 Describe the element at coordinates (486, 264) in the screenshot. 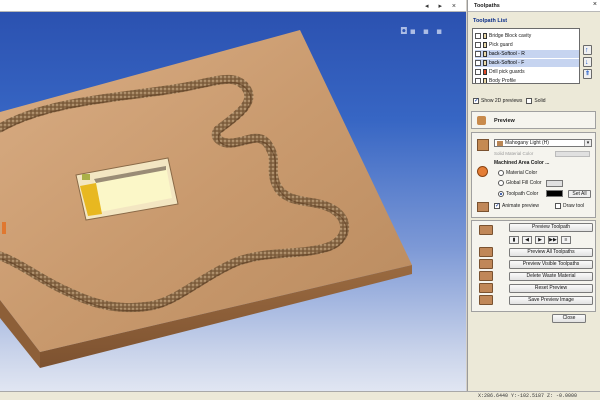

I see `preview-visible-icon` at that location.